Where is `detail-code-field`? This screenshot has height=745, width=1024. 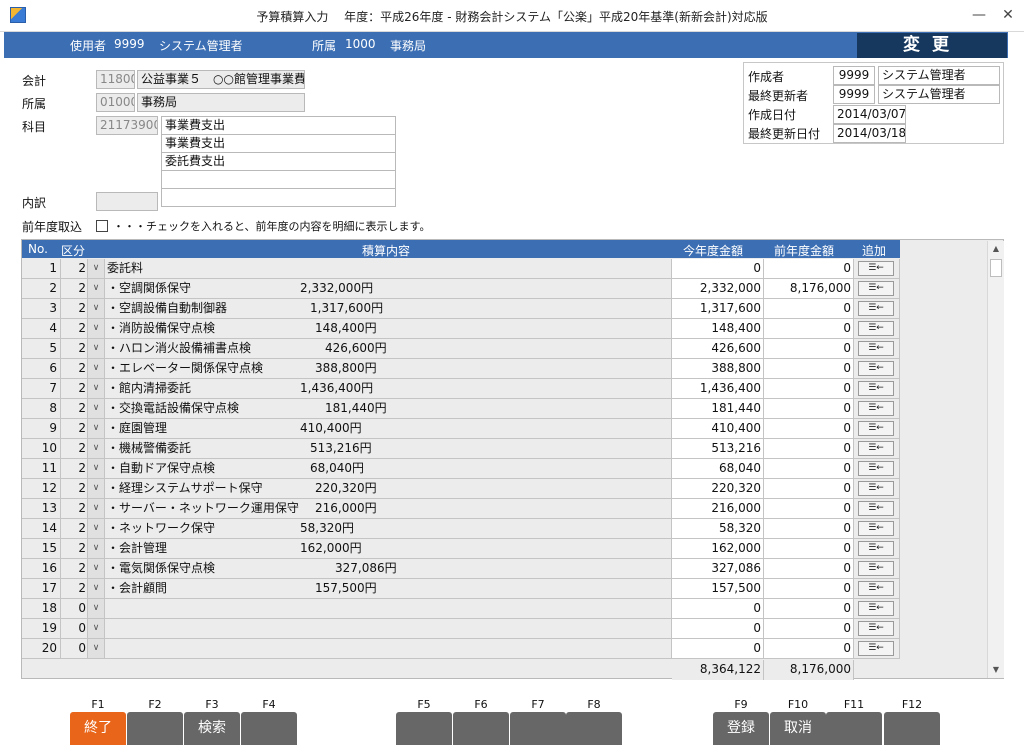
detail-code-field is located at coordinates (127, 201).